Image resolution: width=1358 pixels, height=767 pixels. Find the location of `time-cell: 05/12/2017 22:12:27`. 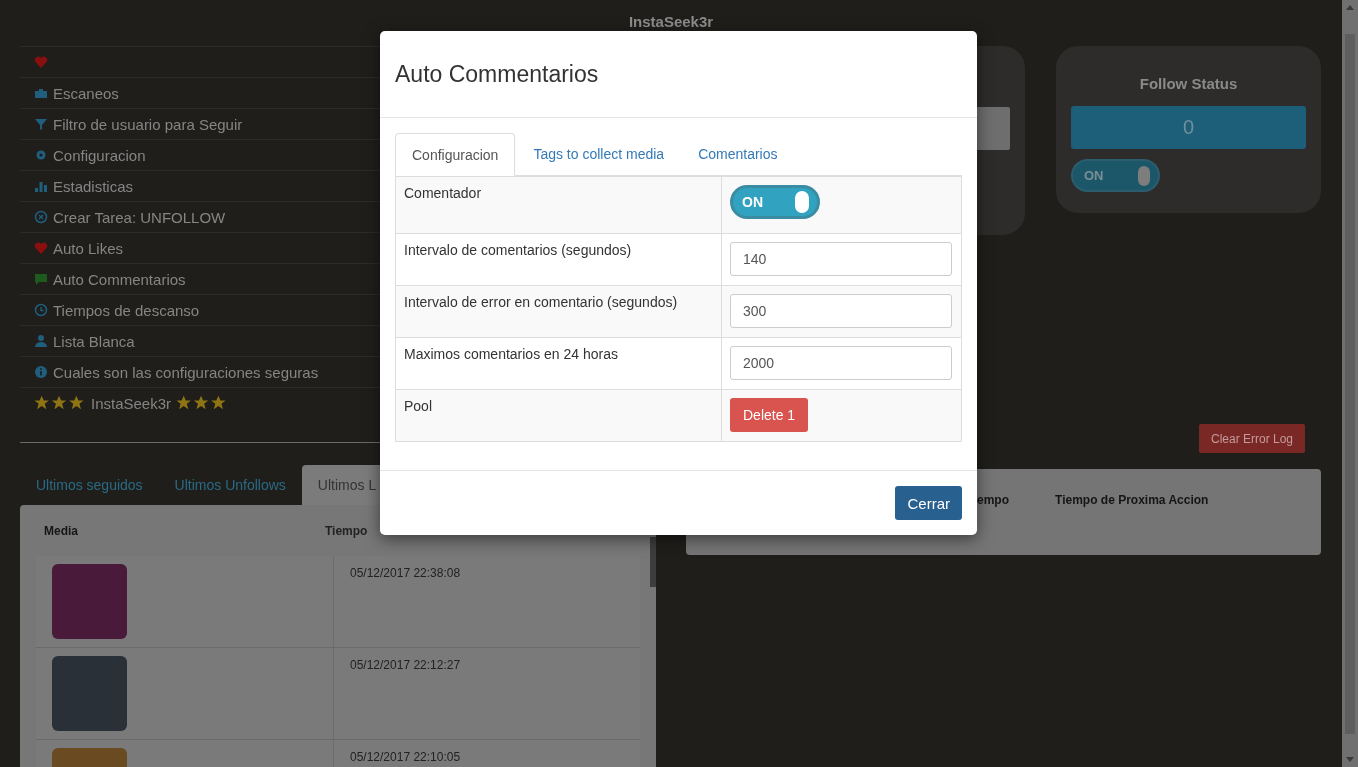

time-cell: 05/12/2017 22:12:27 is located at coordinates (405, 665).